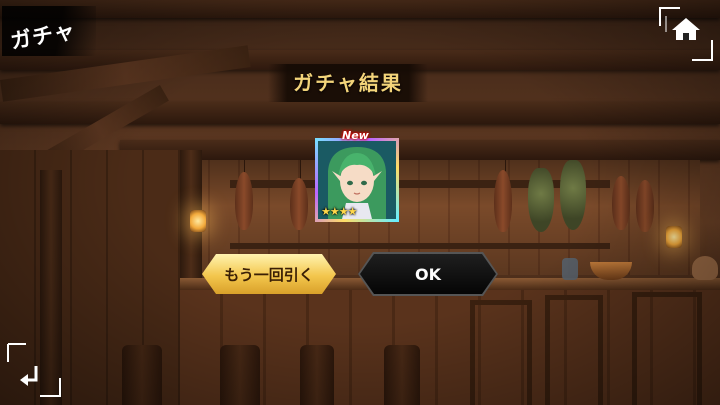 This screenshot has width=720, height=405. I want to click on rarity-stars: ★★★★, so click(339, 211).